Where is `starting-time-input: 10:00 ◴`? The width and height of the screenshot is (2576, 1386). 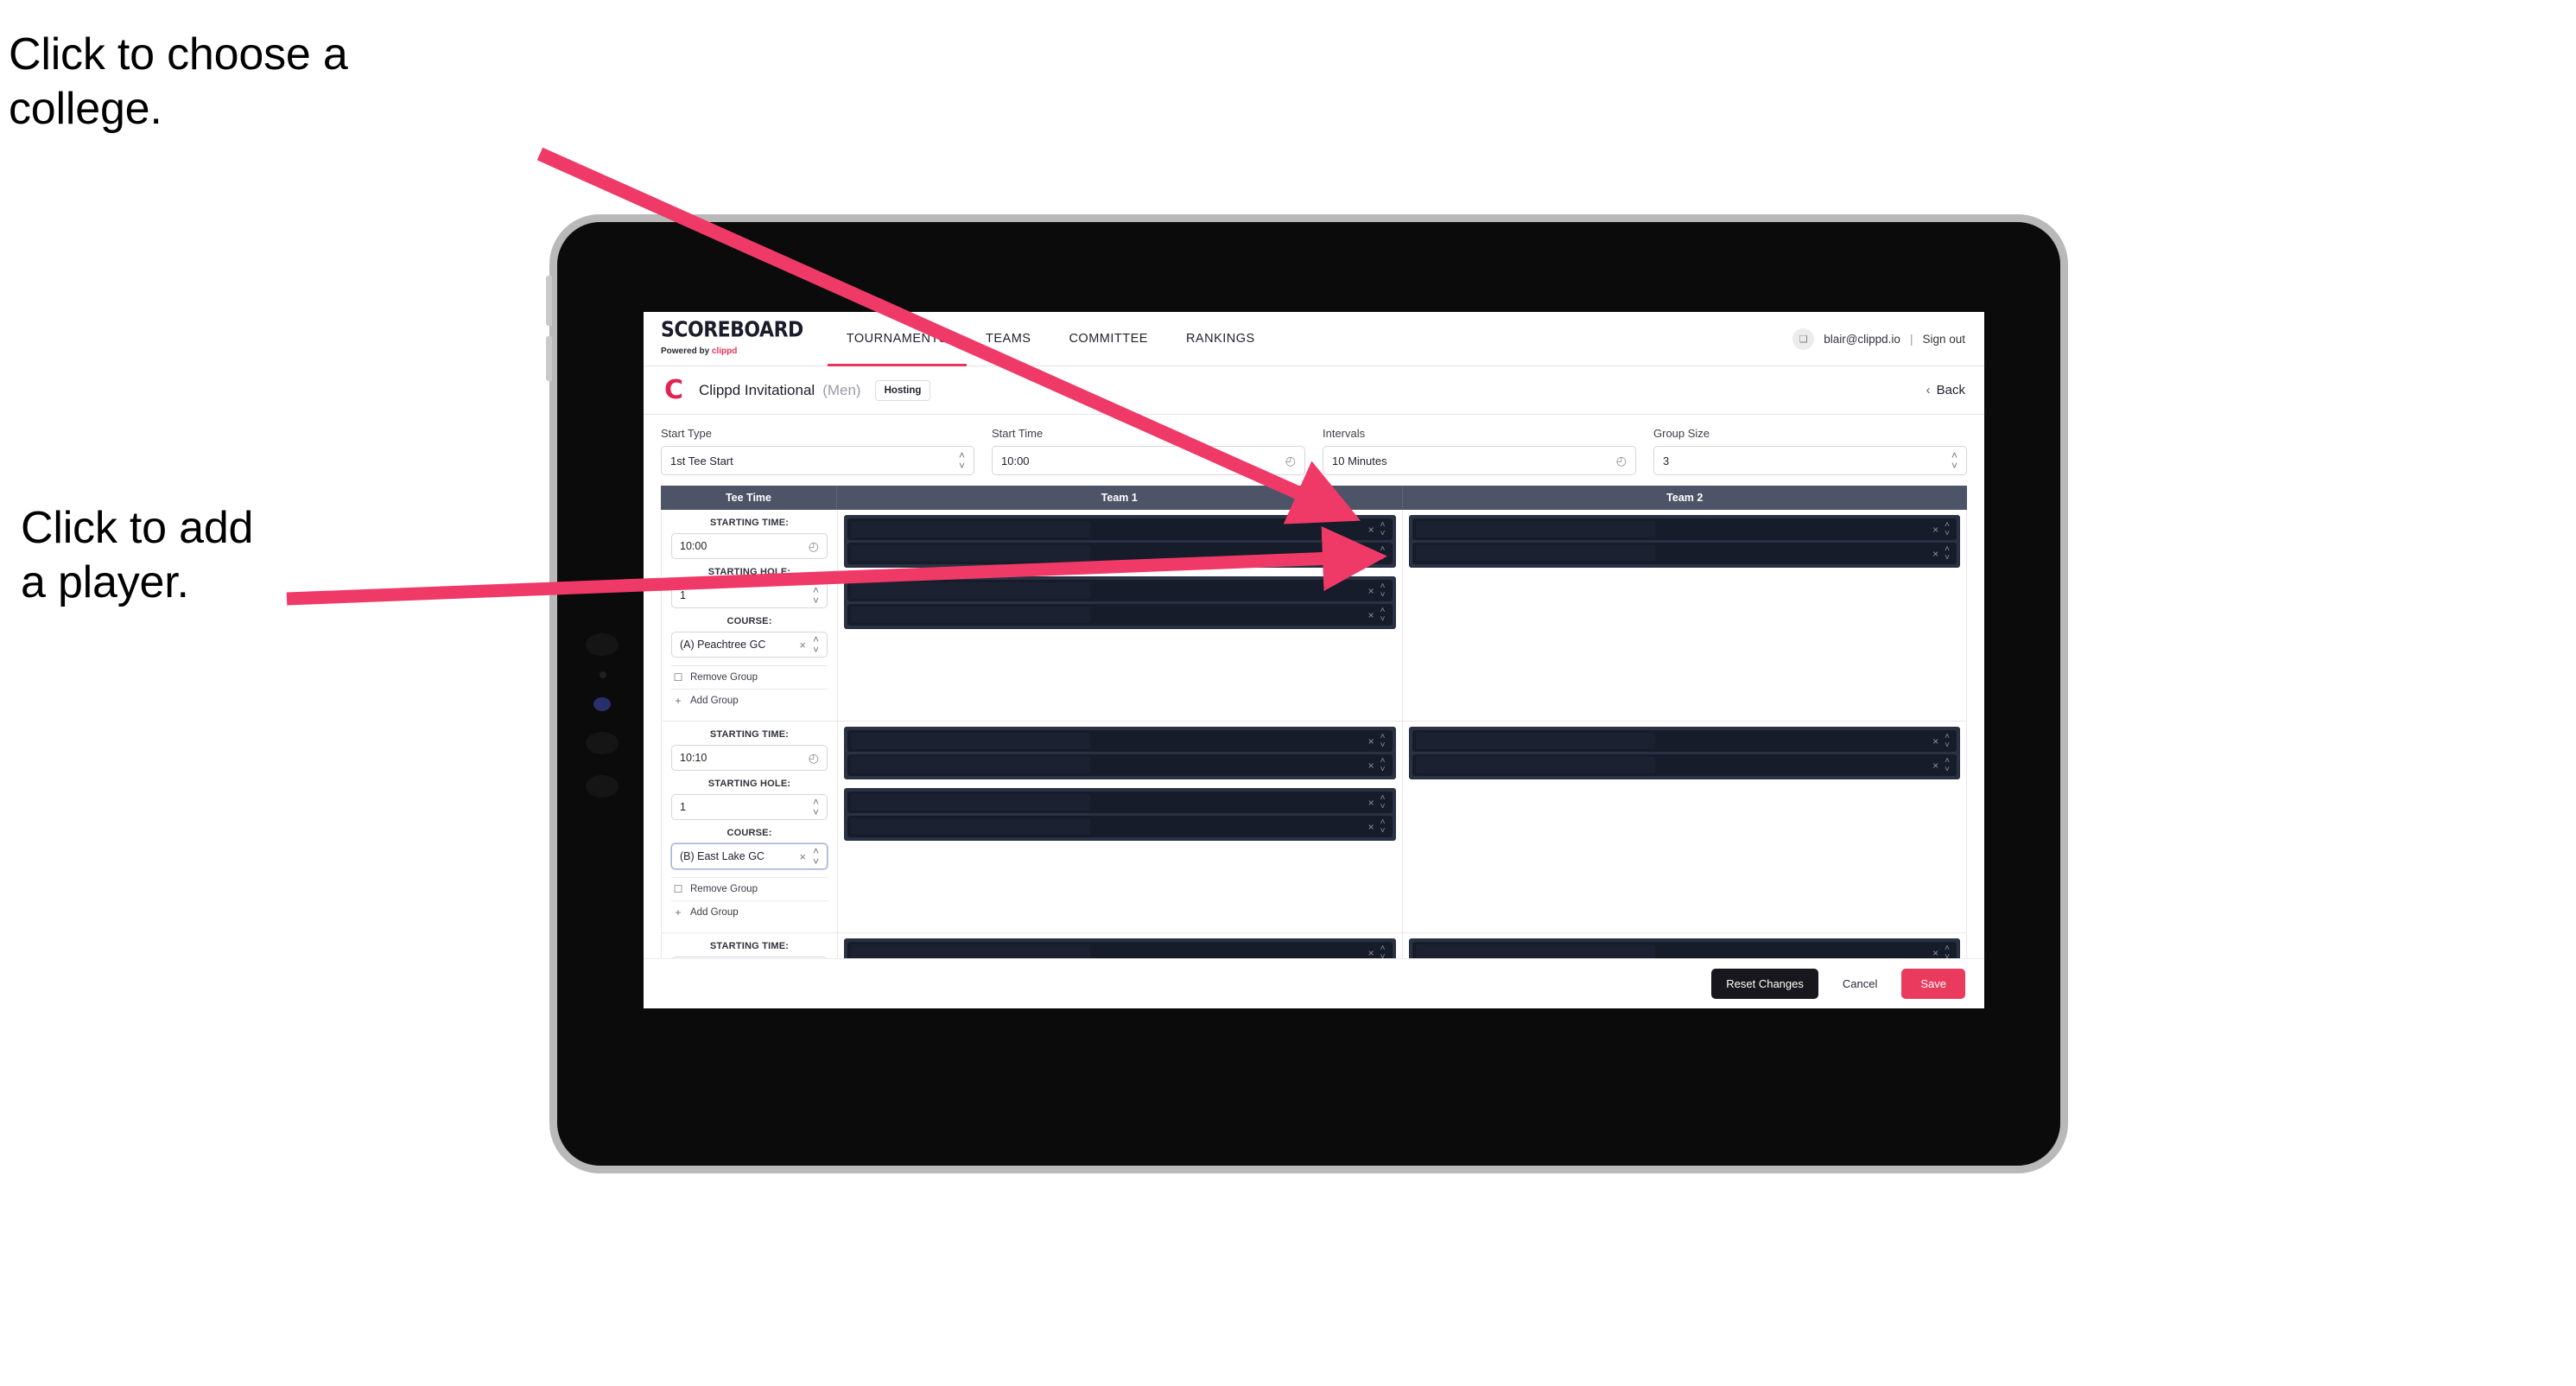
starting-time-input: 10:00 ◴ is located at coordinates (749, 546).